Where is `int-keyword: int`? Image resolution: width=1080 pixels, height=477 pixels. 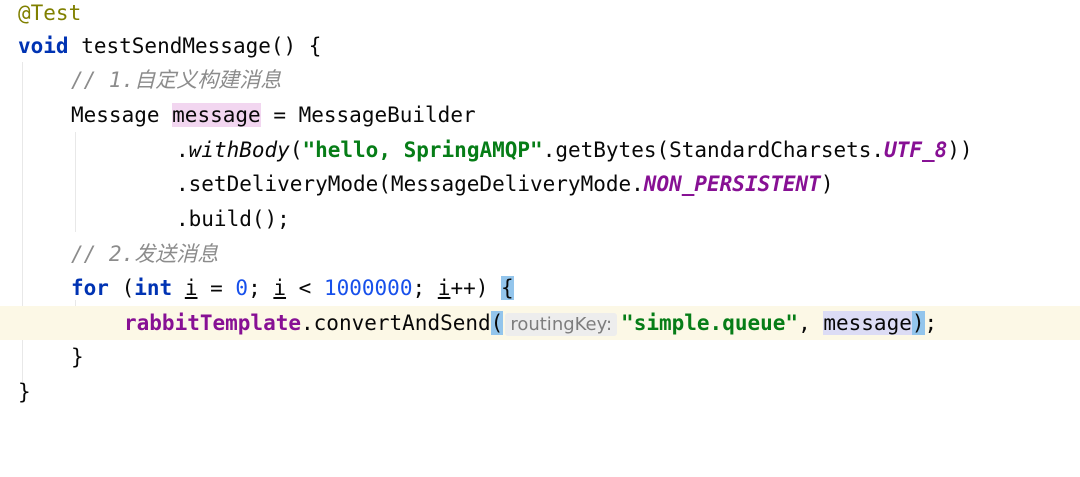
int-keyword: int is located at coordinates (153, 288).